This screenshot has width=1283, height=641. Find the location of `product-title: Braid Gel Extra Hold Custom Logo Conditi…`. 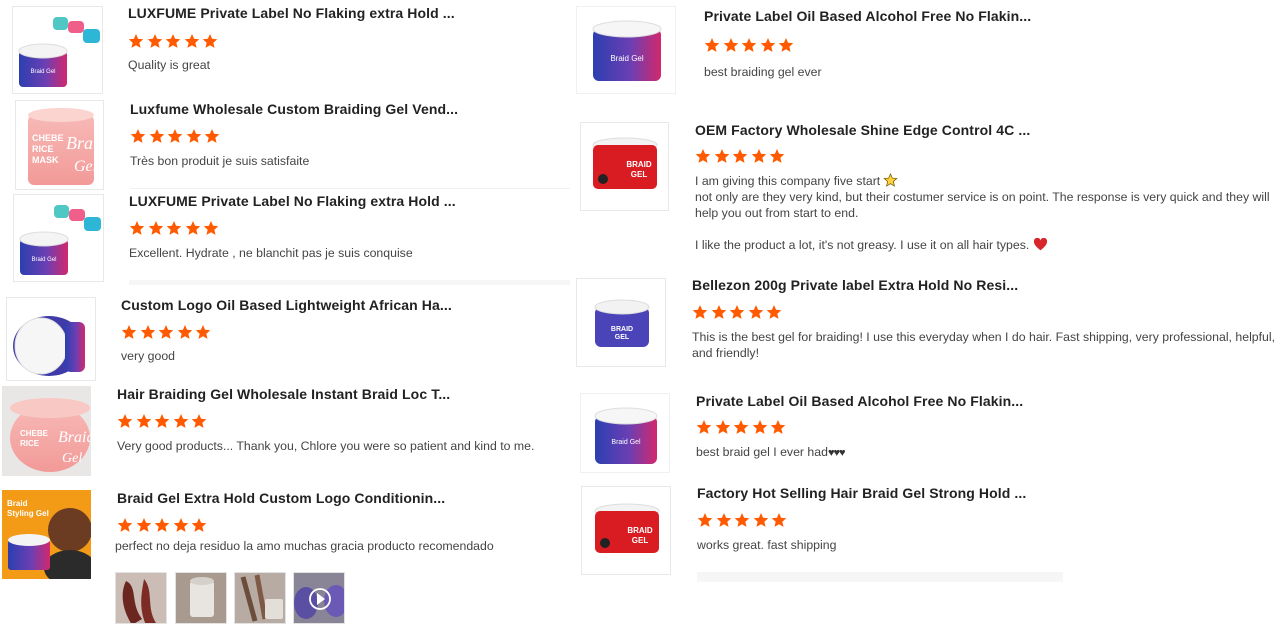

product-title: Braid Gel Extra Hold Custom Logo Conditi… is located at coordinates (281, 498).